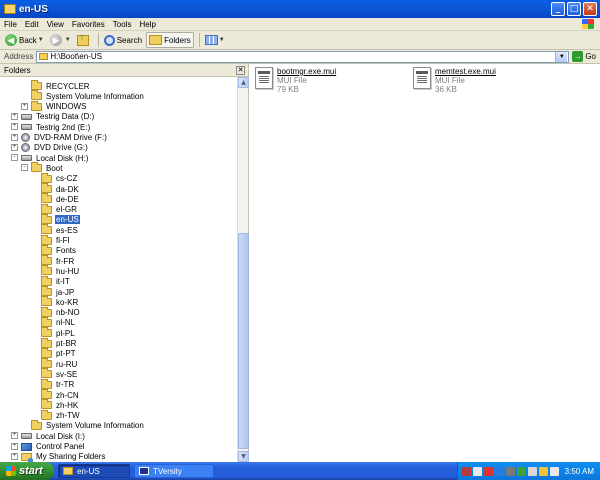 This screenshot has height=480, width=600. I want to click on tversity-icon, so click(144, 471).